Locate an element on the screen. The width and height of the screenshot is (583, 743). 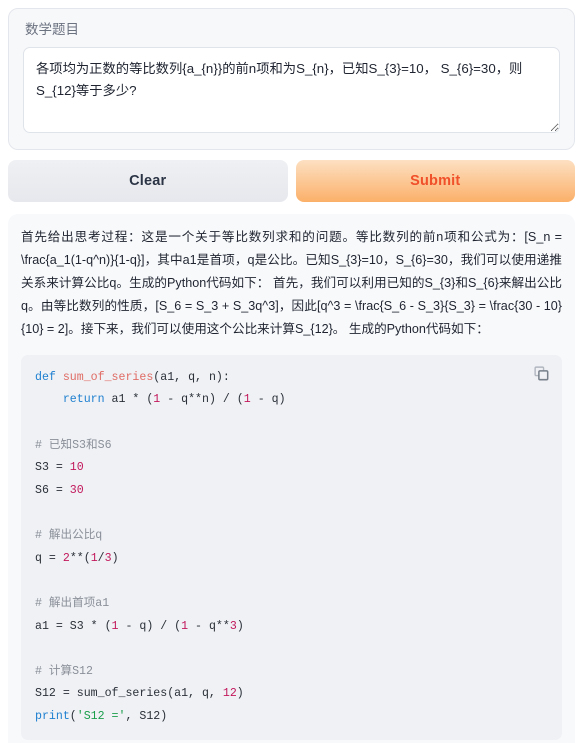
problem-input is located at coordinates (291, 90).